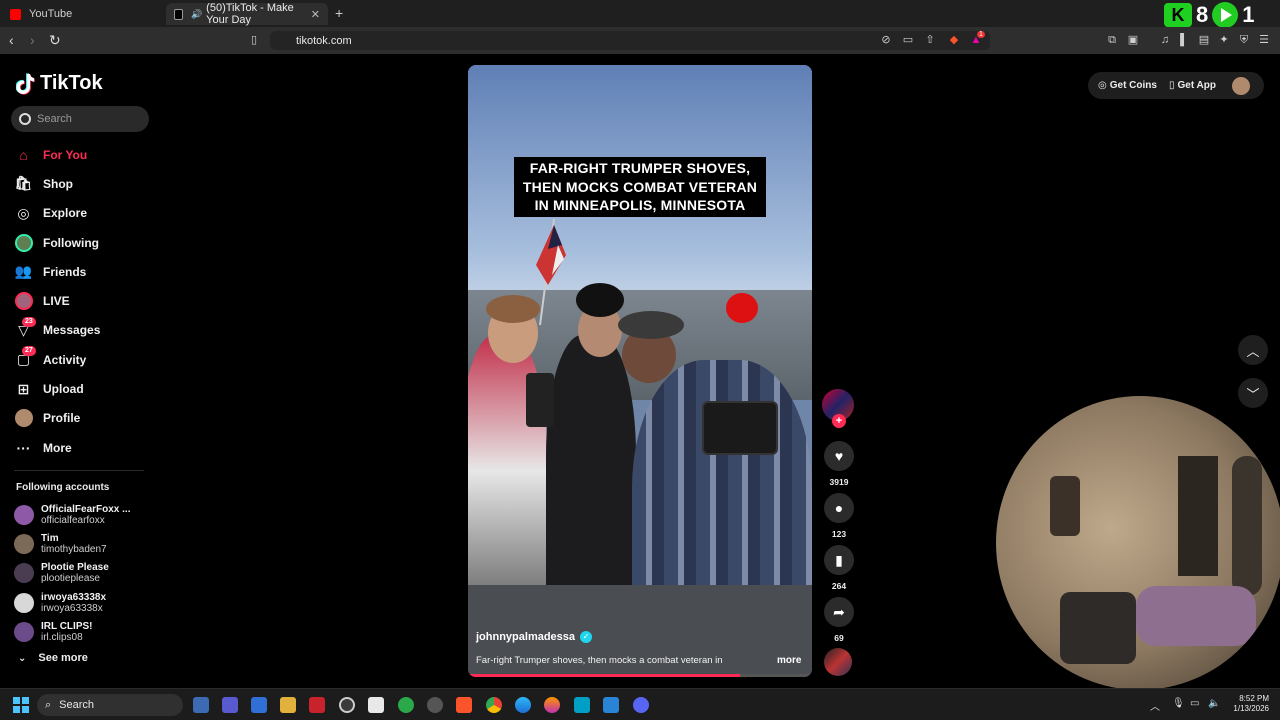  What do you see at coordinates (600, 300) in the screenshot?
I see `beanie` at bounding box center [600, 300].